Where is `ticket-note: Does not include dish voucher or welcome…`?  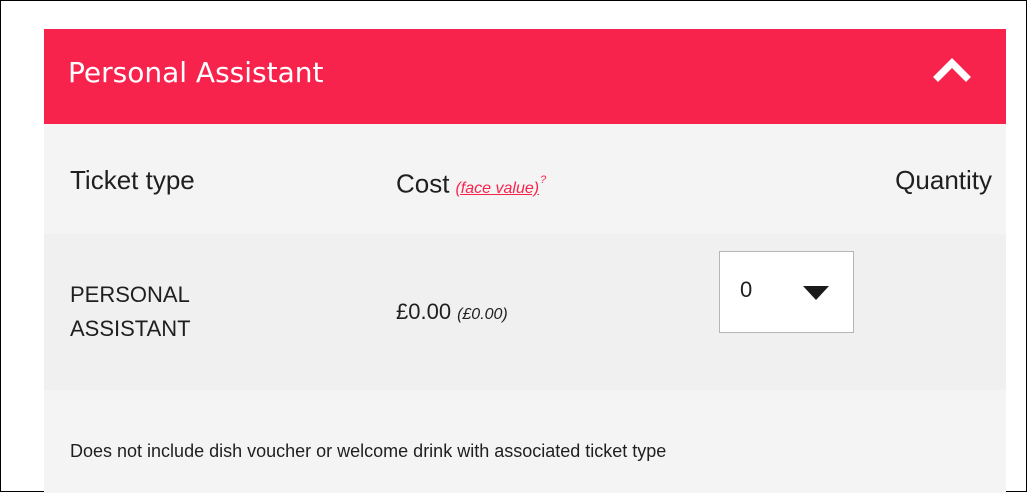
ticket-note: Does not include dish voucher or welcome… is located at coordinates (368, 451).